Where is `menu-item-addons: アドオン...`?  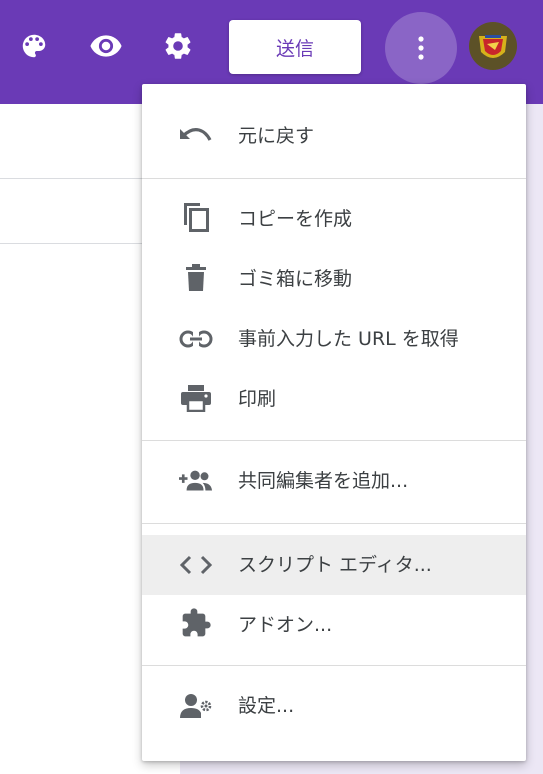 menu-item-addons: アドオン... is located at coordinates (334, 625).